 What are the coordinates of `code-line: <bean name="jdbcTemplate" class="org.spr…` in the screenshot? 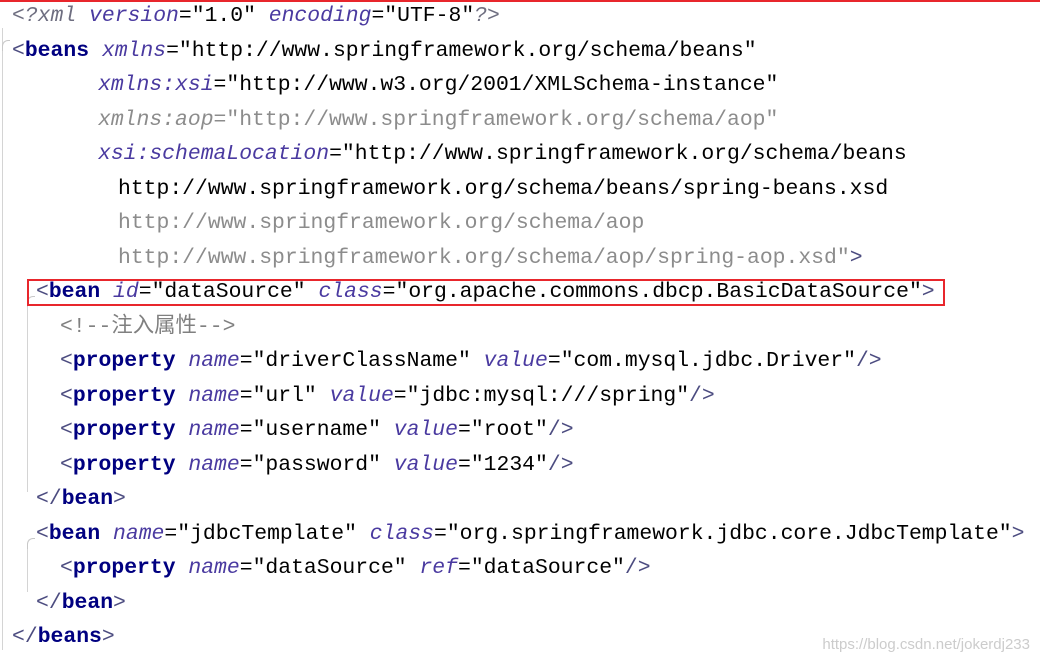 It's located at (520, 534).